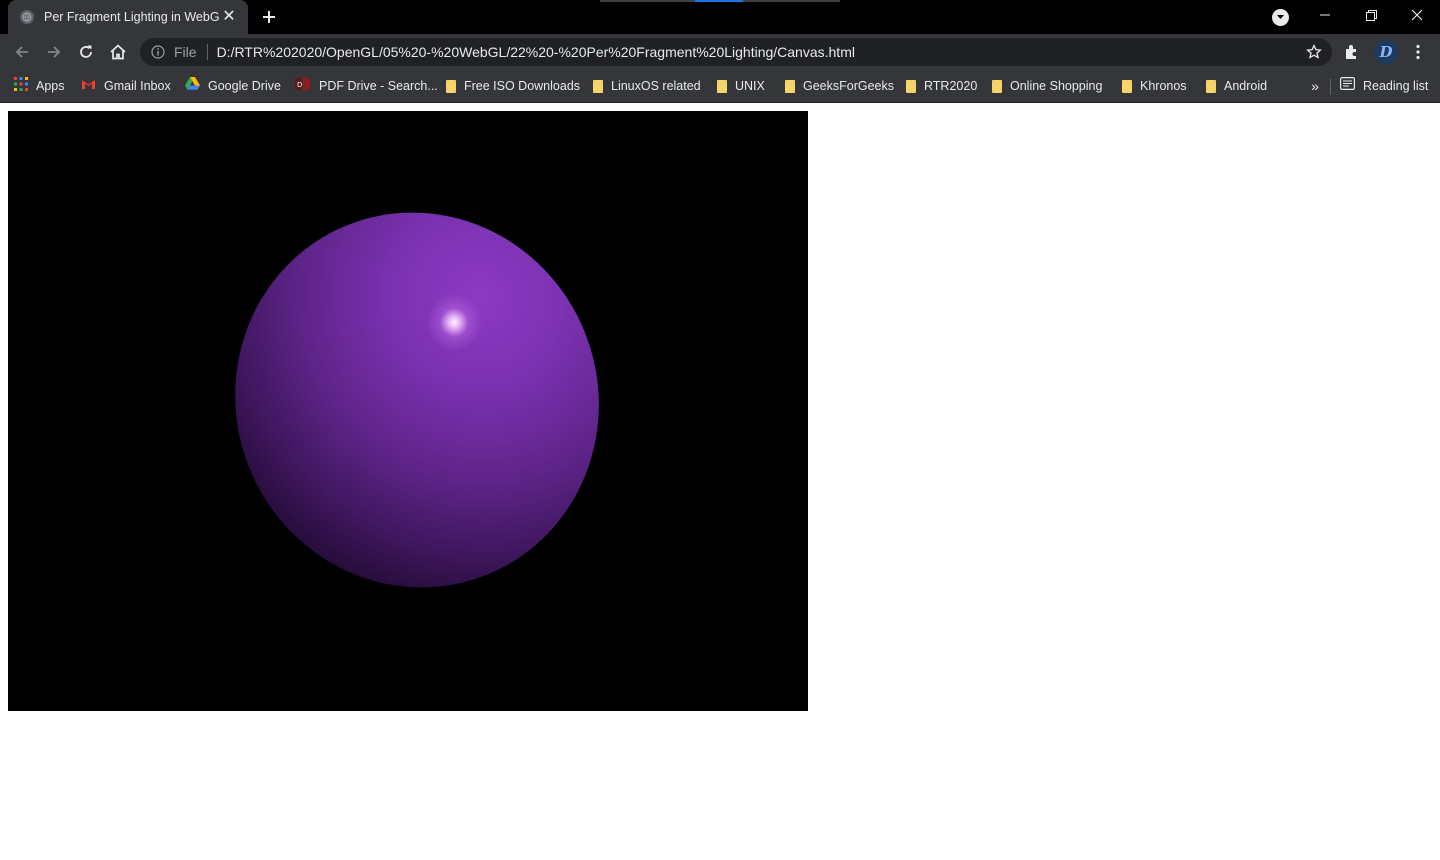 The image size is (1440, 860). I want to click on reading-list-label: Reading list, so click(1396, 86).